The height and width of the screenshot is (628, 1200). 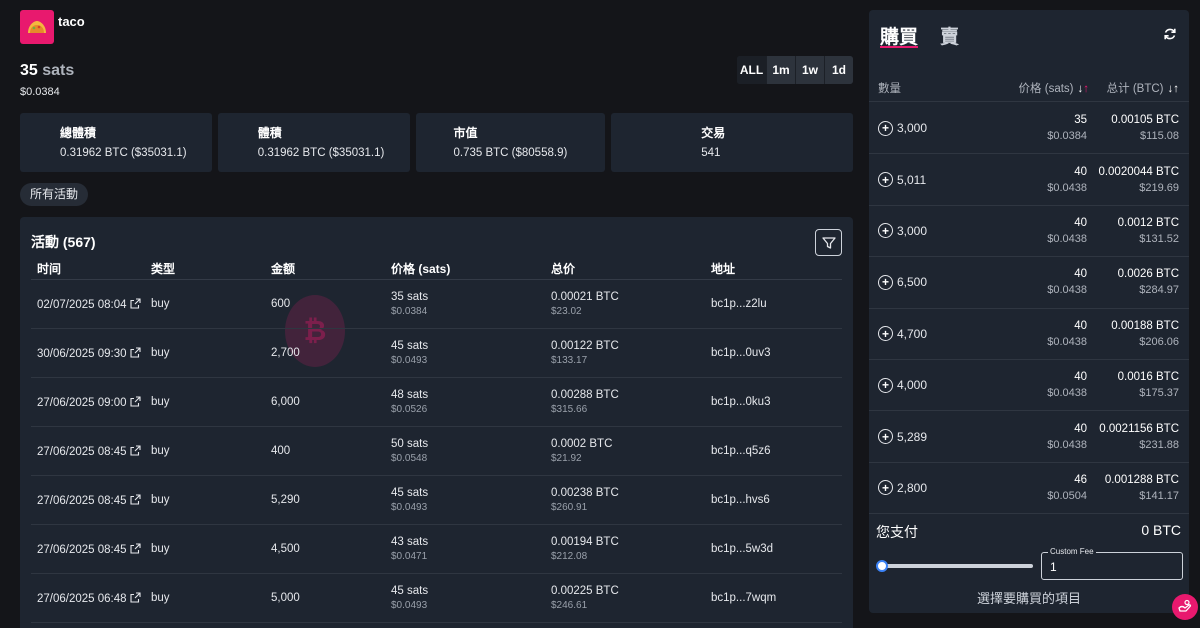 I want to click on row-address: bc1p...q5z6, so click(x=776, y=451).